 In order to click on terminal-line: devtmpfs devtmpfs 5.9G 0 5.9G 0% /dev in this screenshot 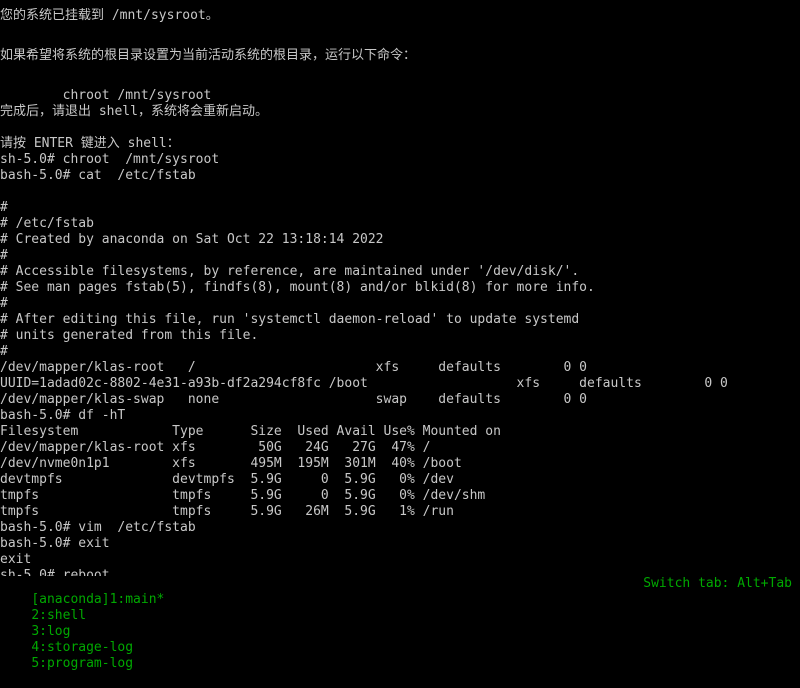, I will do `click(227, 479)`.